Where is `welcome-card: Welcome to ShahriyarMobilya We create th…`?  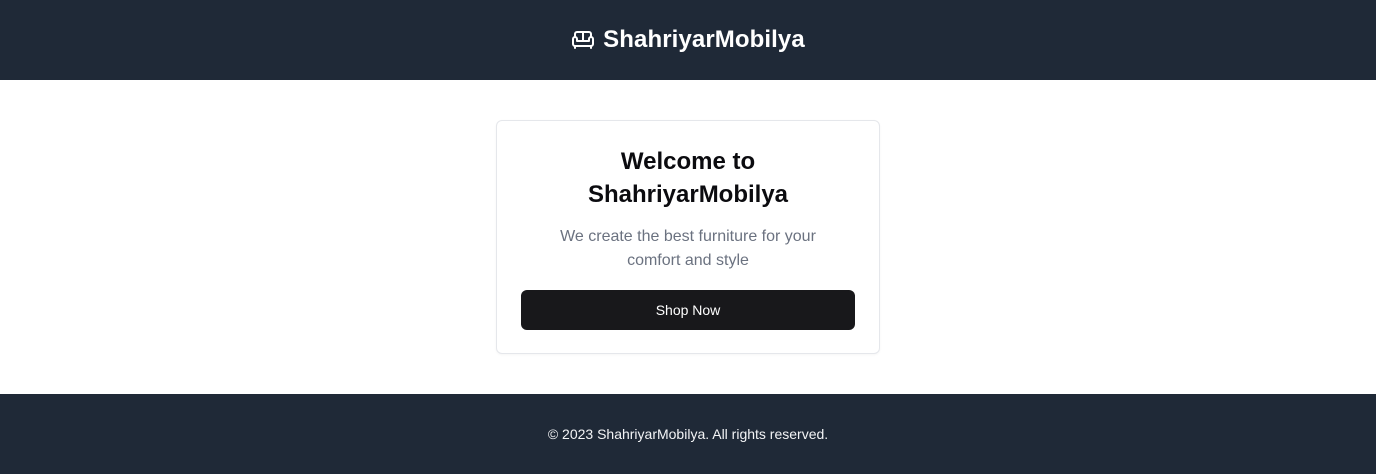 welcome-card: Welcome to ShahriyarMobilya We create th… is located at coordinates (688, 237).